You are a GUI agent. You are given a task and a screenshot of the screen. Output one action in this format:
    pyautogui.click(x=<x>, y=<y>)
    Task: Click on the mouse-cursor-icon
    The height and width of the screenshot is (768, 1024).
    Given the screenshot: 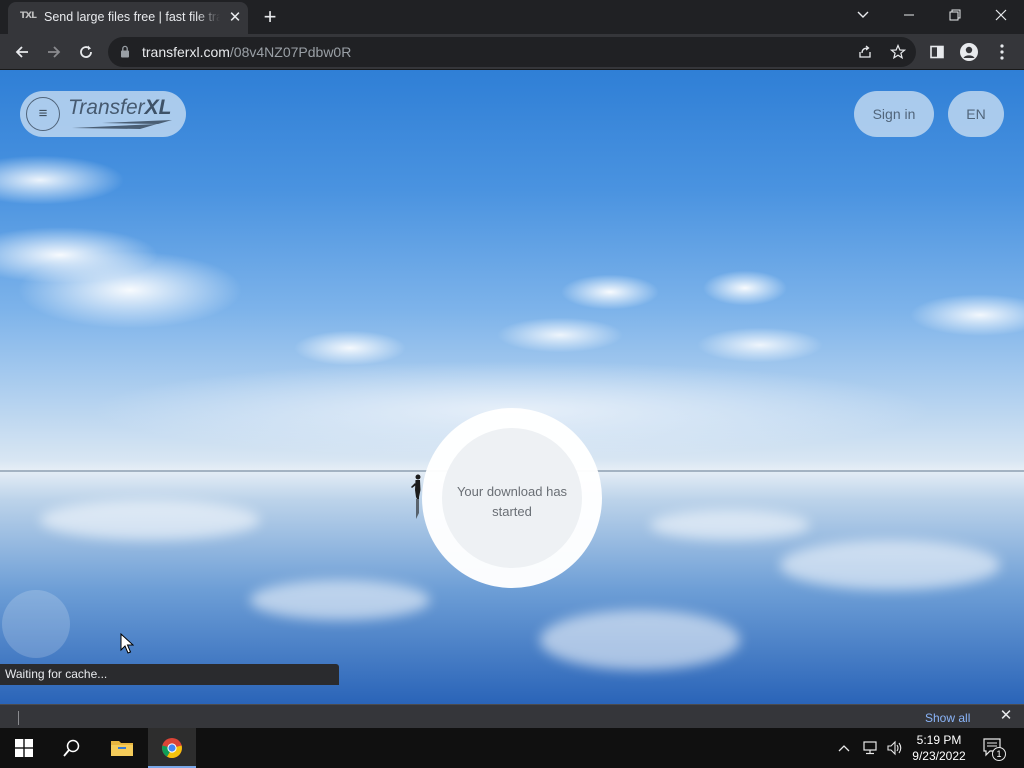 What is the action you would take?
    pyautogui.click(x=127, y=643)
    